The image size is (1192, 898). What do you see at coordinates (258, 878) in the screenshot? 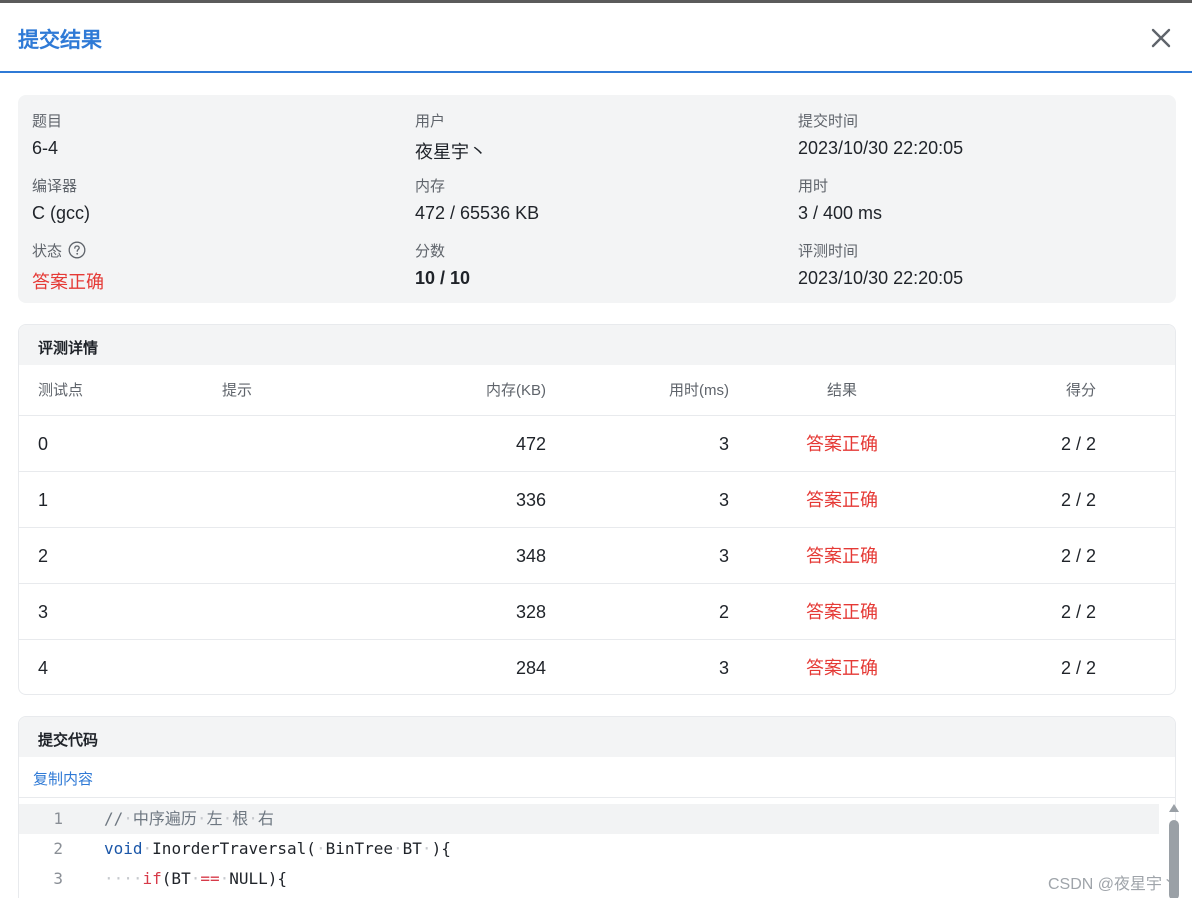
I see `code-token: NULL){` at bounding box center [258, 878].